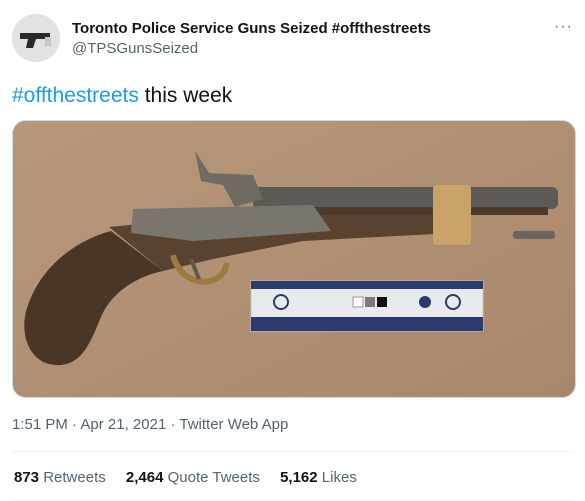  Describe the element at coordinates (135, 48) in the screenshot. I see `account-handle: @TPSGunsSeized` at that location.